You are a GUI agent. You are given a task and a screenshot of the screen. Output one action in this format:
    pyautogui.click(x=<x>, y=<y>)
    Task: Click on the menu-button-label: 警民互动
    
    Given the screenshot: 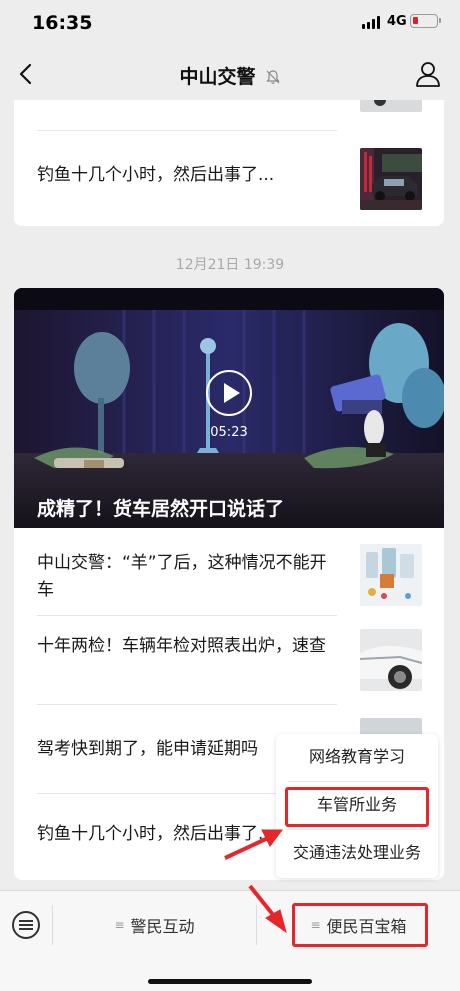 What is the action you would take?
    pyautogui.click(x=162, y=926)
    